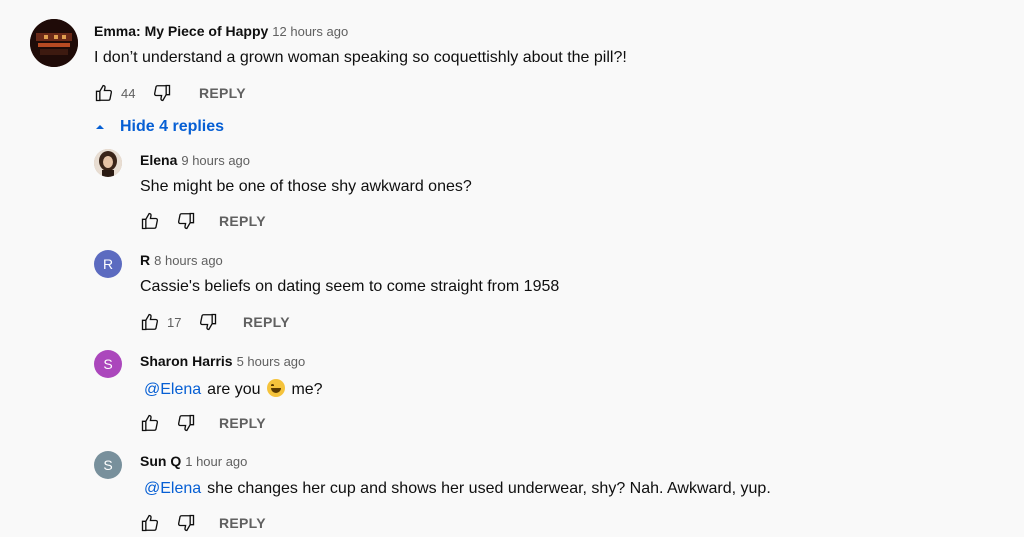 This screenshot has height=537, width=1024. I want to click on author-name: Emma: My Piece of Happy, so click(181, 31).